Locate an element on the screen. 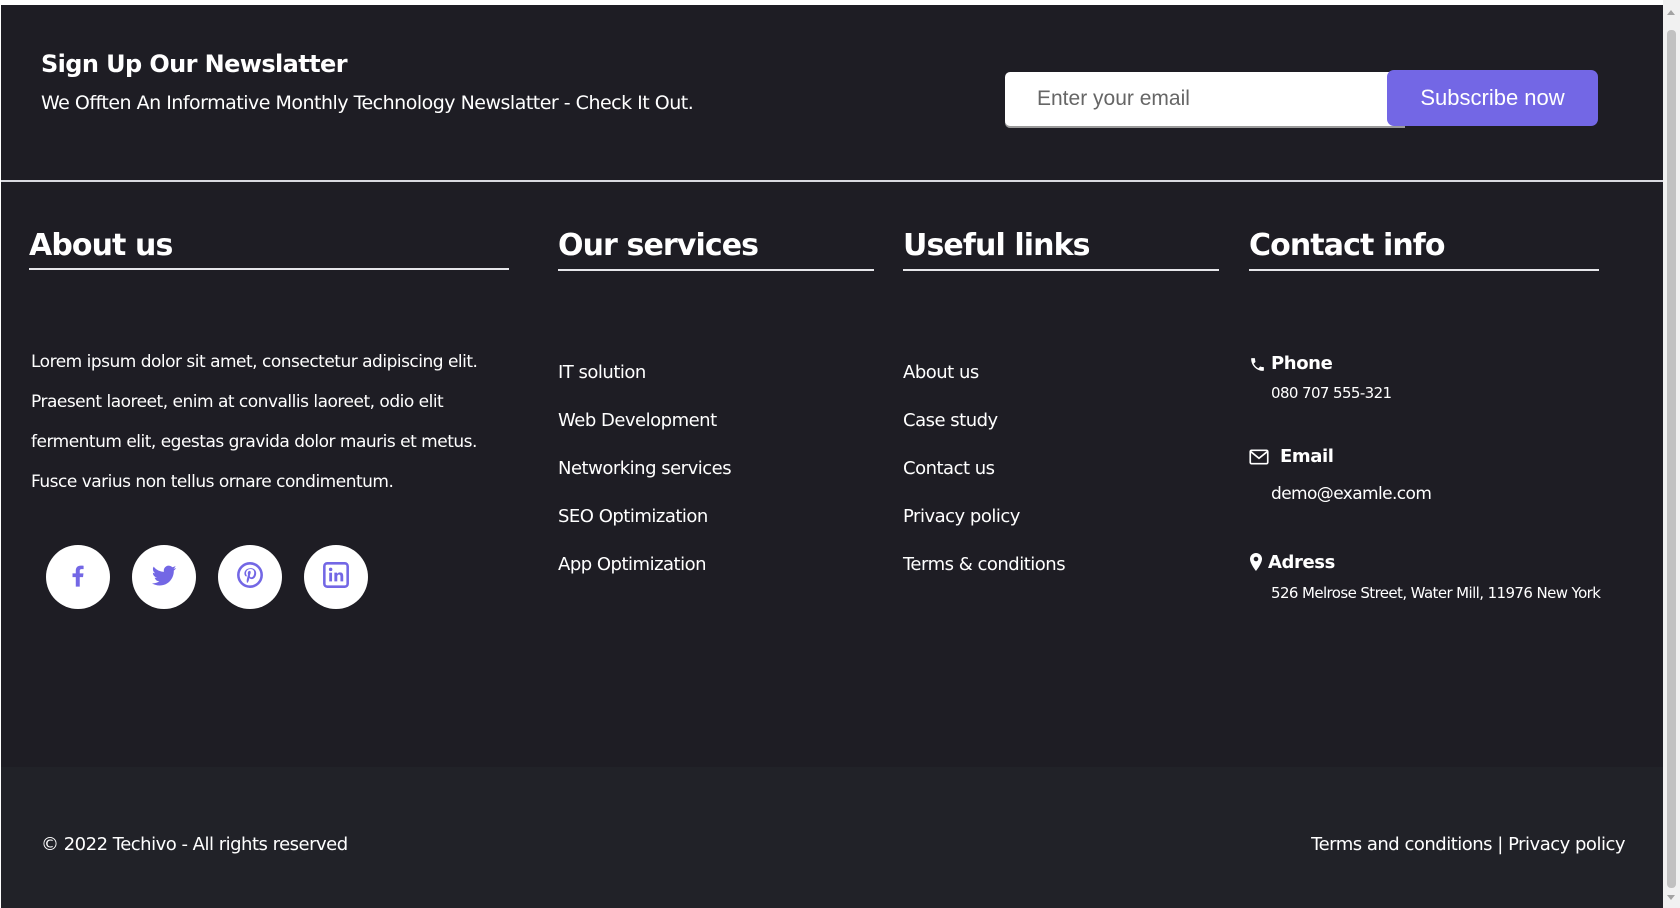 The image size is (1680, 908). email-input is located at coordinates (1205, 99).